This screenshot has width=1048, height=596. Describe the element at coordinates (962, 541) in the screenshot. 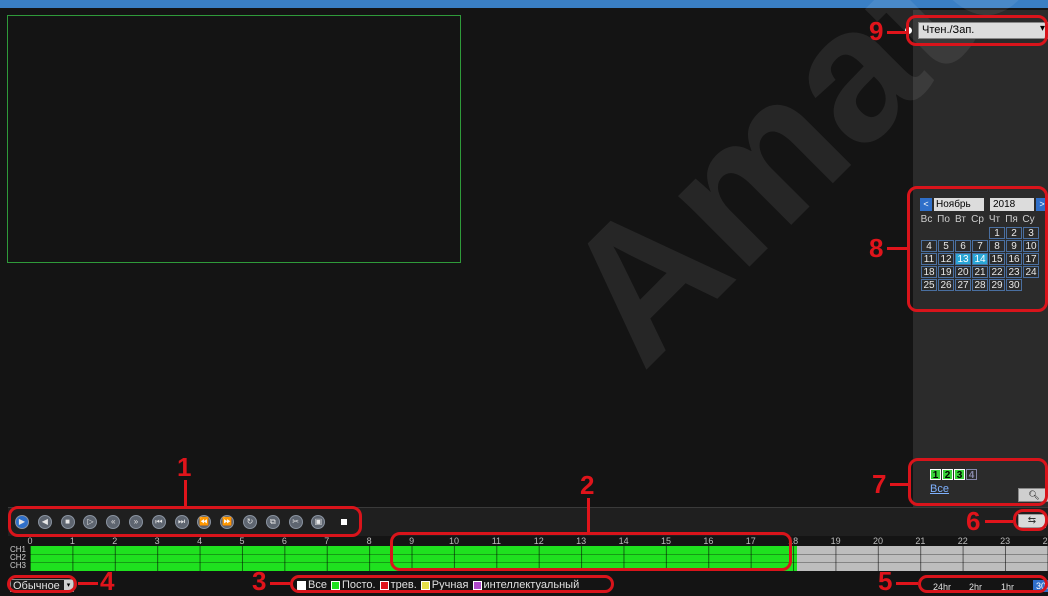

I see `hour-tick-label: 22` at that location.